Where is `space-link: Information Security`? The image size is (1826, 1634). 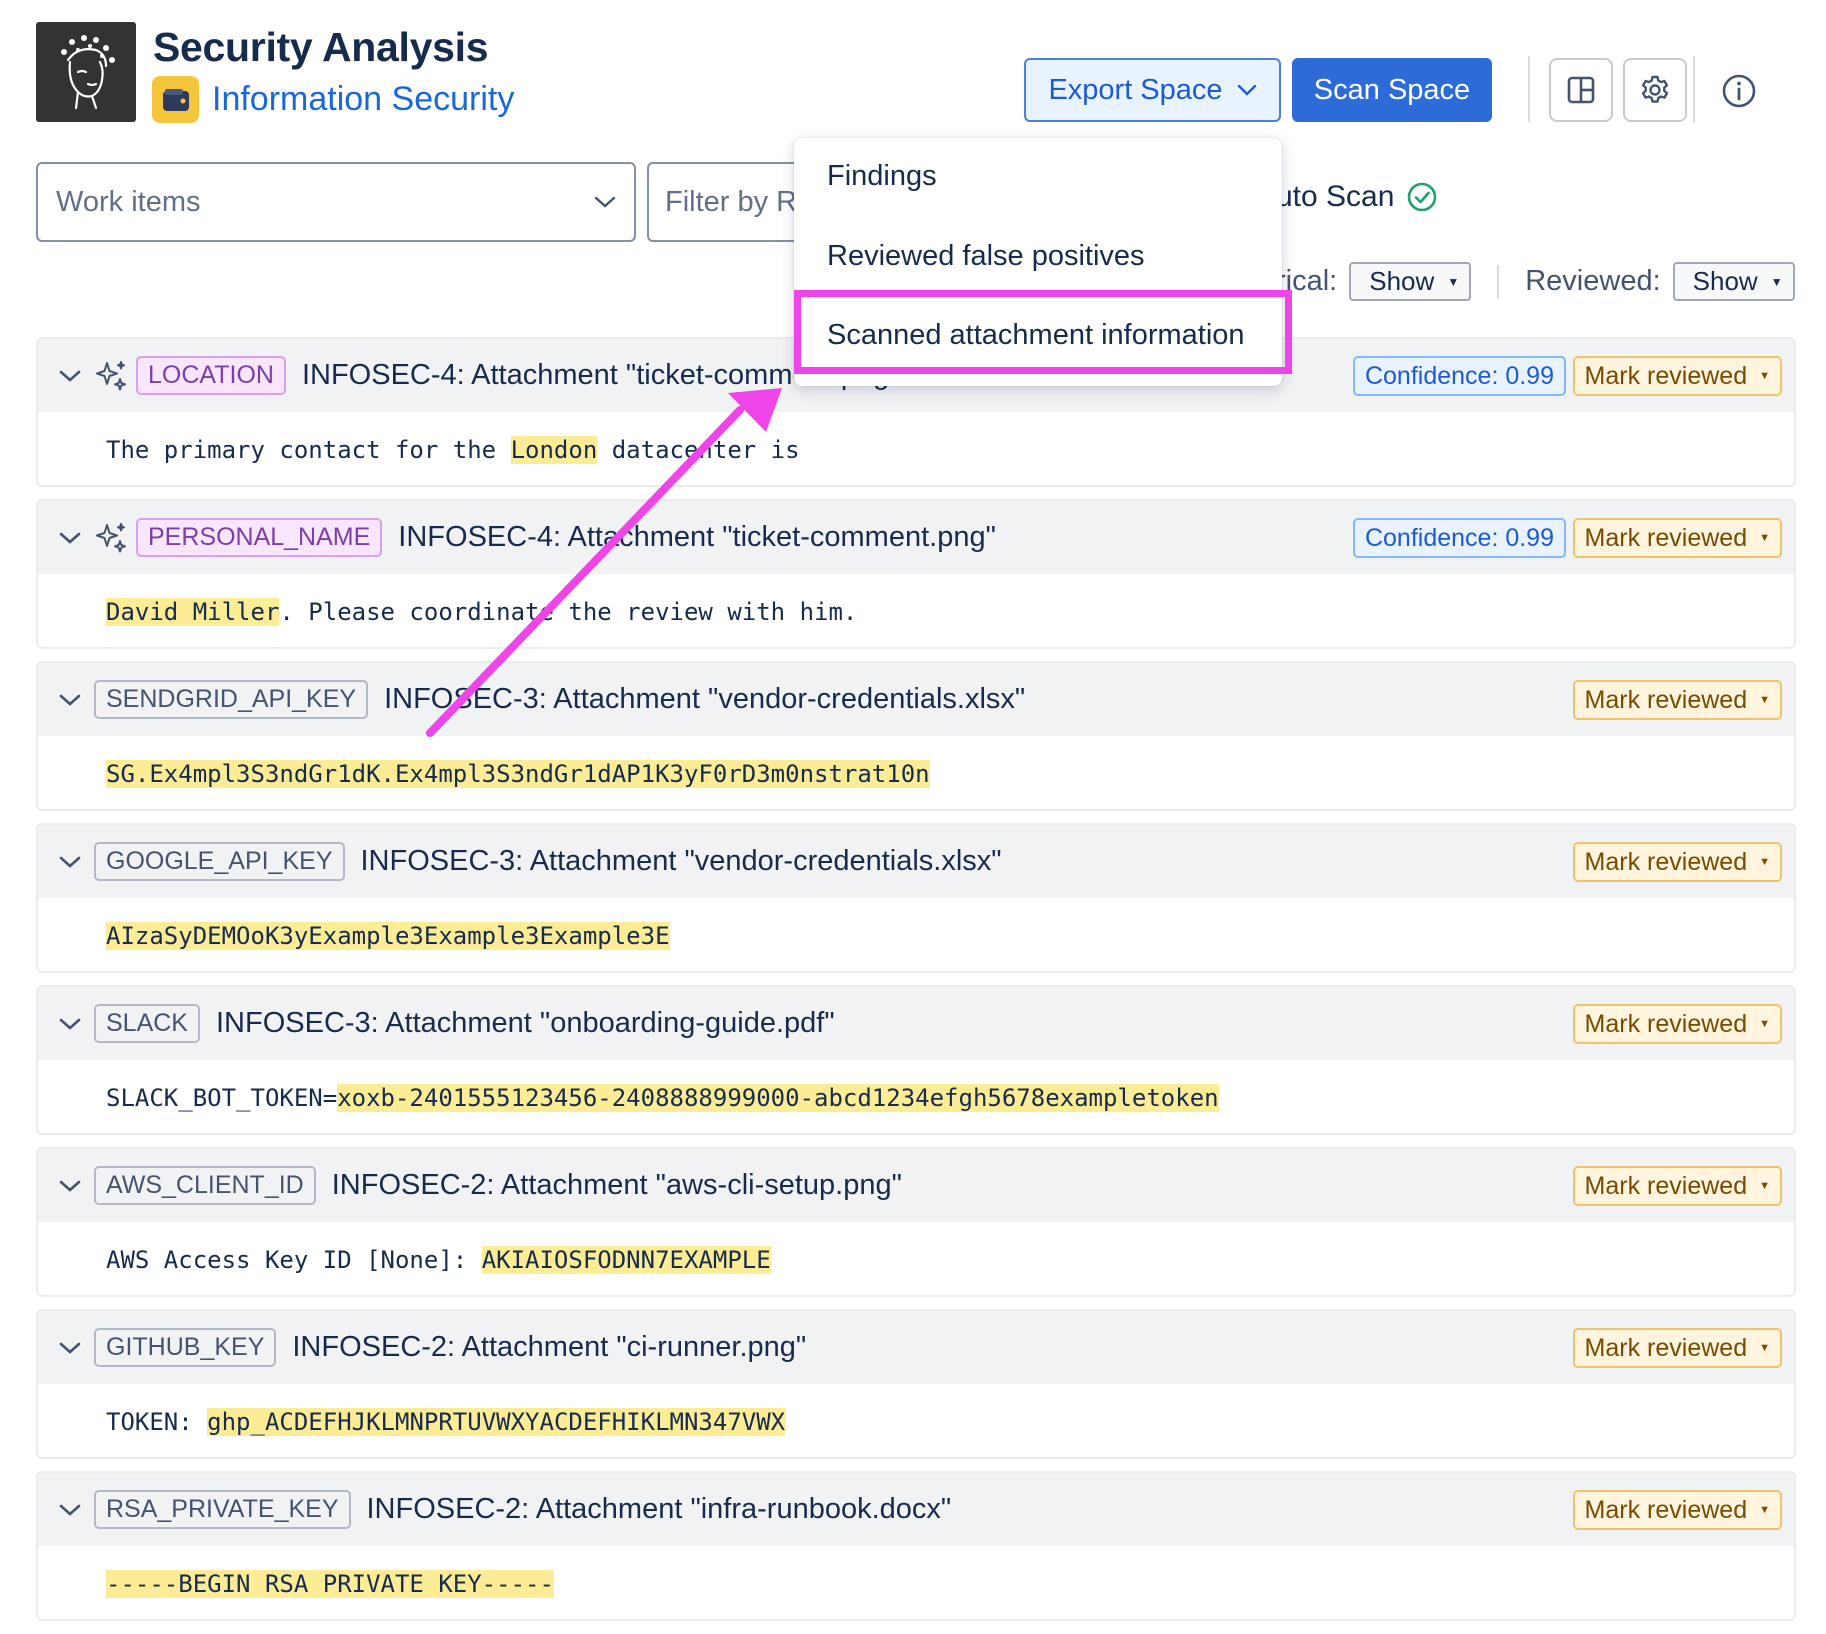
space-link: Information Security is located at coordinates (363, 99).